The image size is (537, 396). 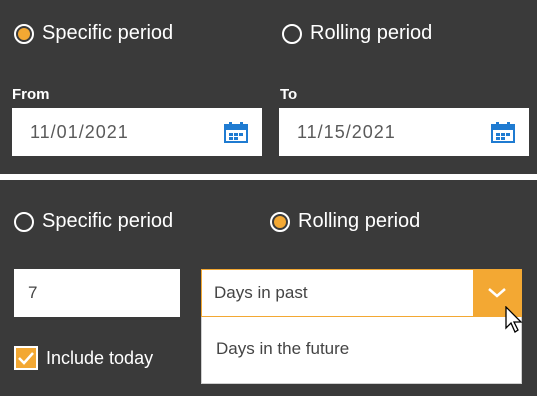 I want to click on period-count-input: 7, so click(x=97, y=293).